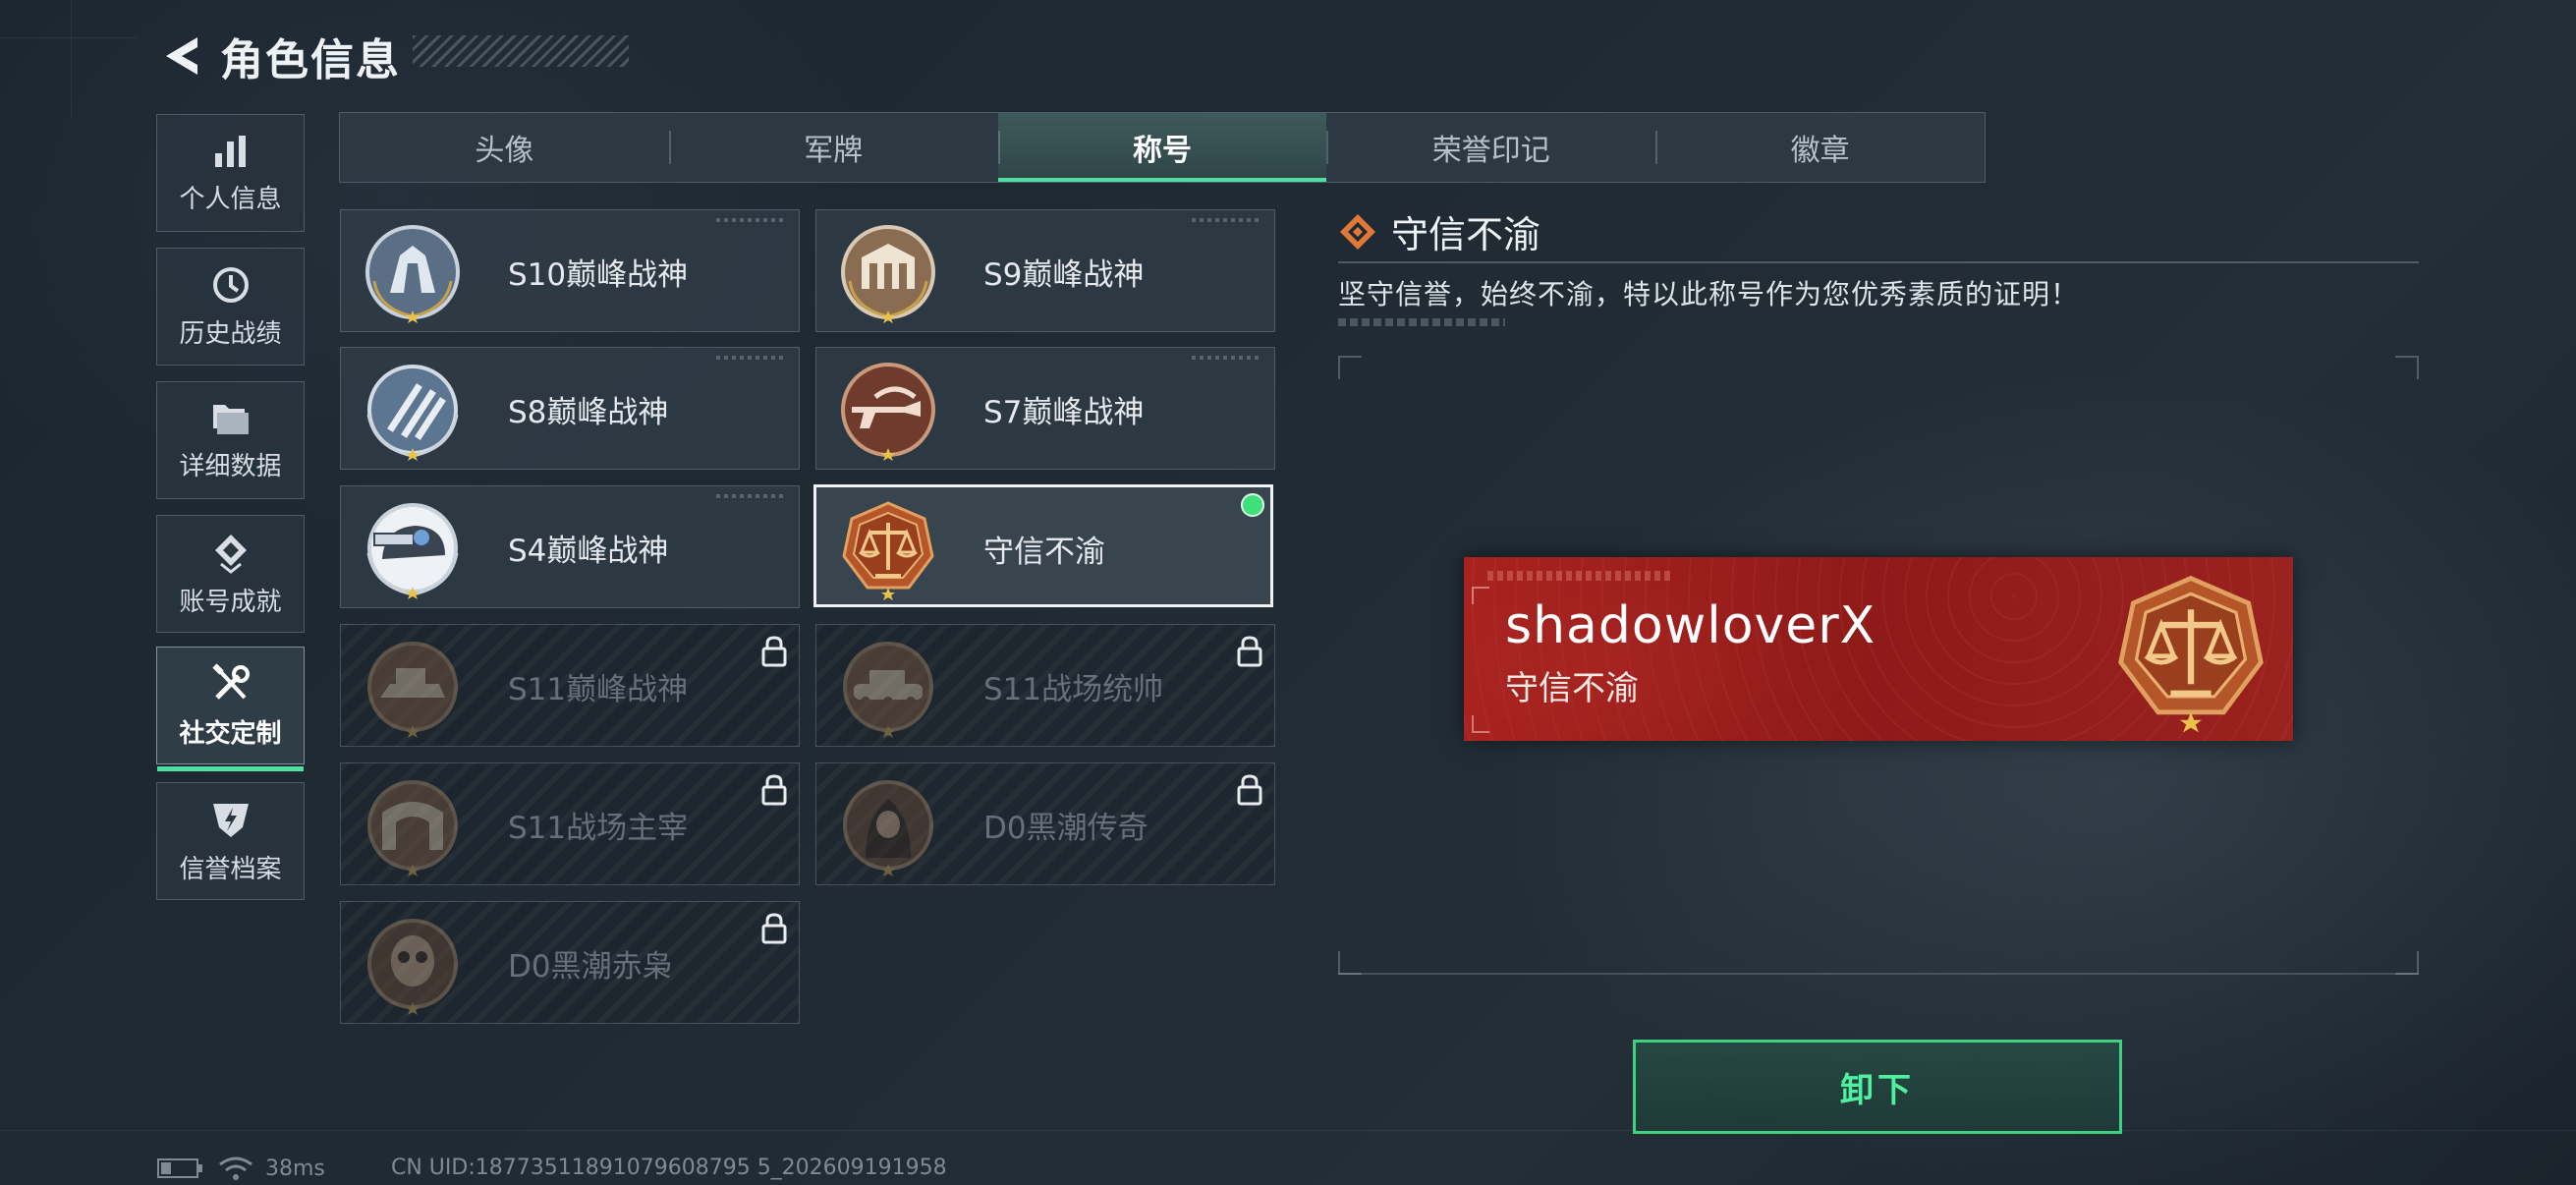 The image size is (2576, 1185). I want to click on nav-item-achievements: 账号成就, so click(230, 574).